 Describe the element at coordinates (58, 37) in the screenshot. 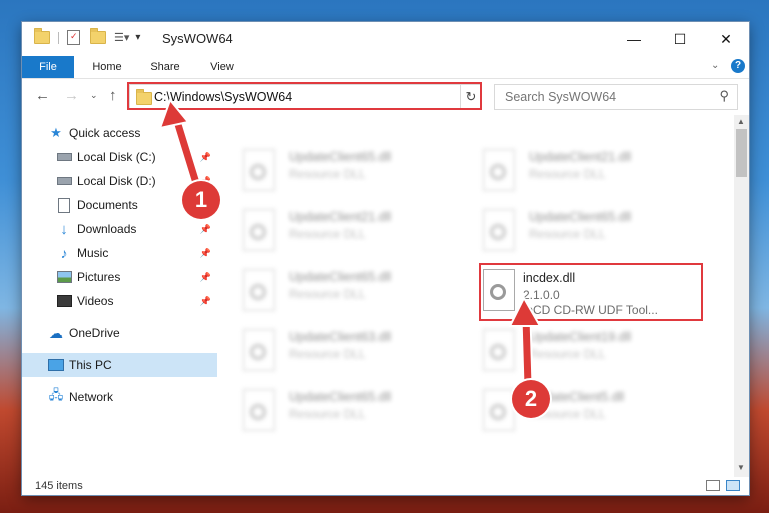

I see `divider` at that location.